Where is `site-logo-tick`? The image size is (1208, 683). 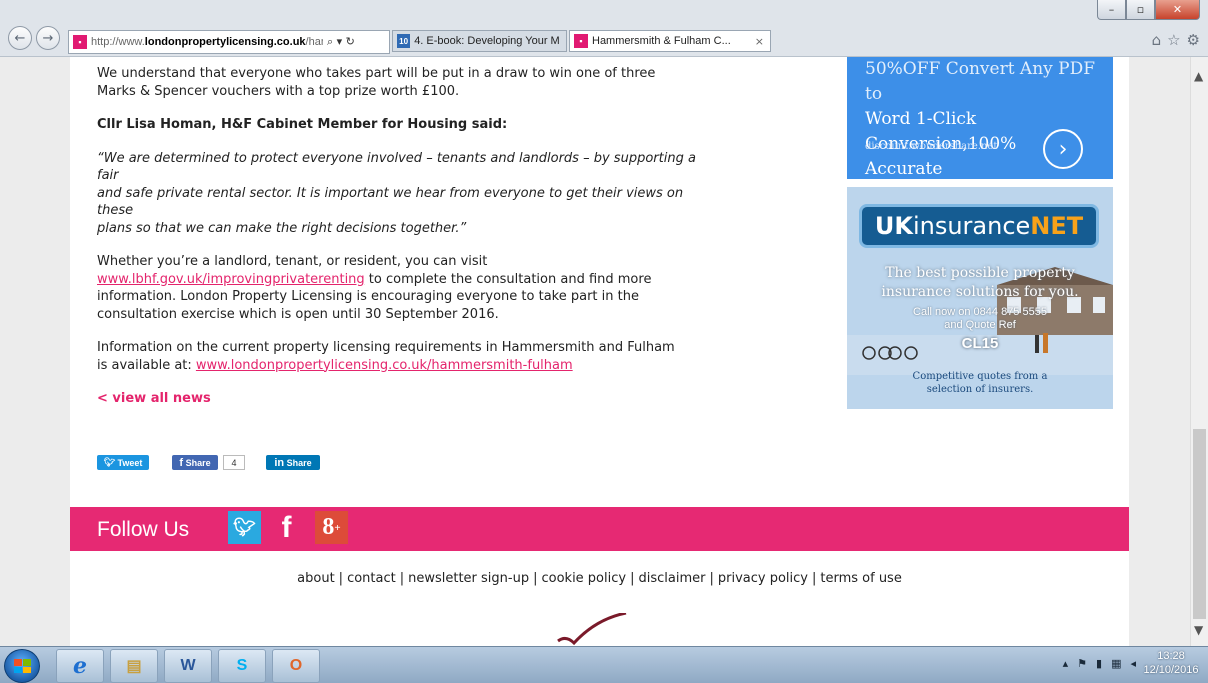
site-logo-tick is located at coordinates (592, 629).